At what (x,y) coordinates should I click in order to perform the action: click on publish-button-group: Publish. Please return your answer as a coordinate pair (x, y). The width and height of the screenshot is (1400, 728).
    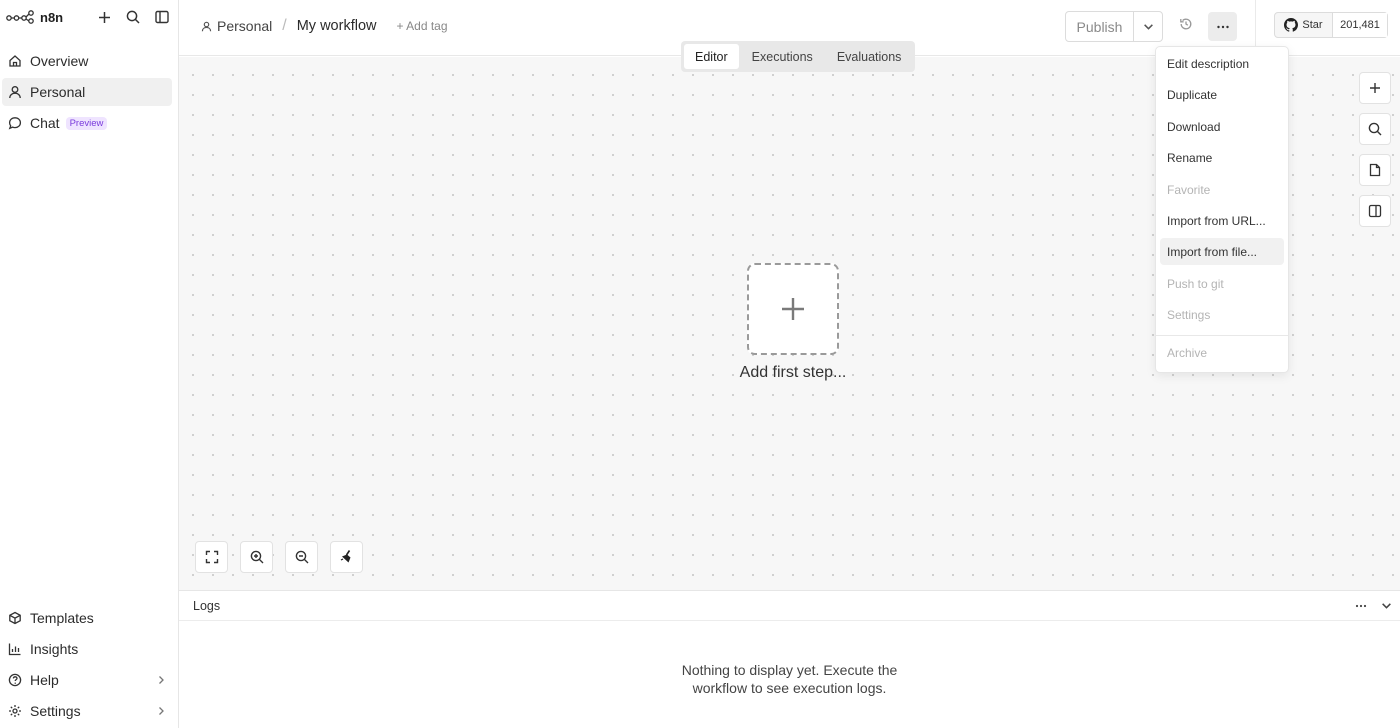
    Looking at the image, I should click on (1114, 26).